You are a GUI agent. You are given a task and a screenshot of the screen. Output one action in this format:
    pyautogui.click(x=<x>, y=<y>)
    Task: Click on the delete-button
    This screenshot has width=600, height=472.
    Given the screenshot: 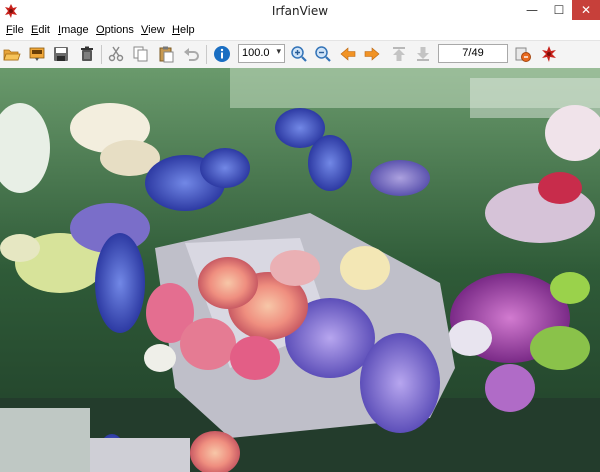 What is the action you would take?
    pyautogui.click(x=87, y=54)
    